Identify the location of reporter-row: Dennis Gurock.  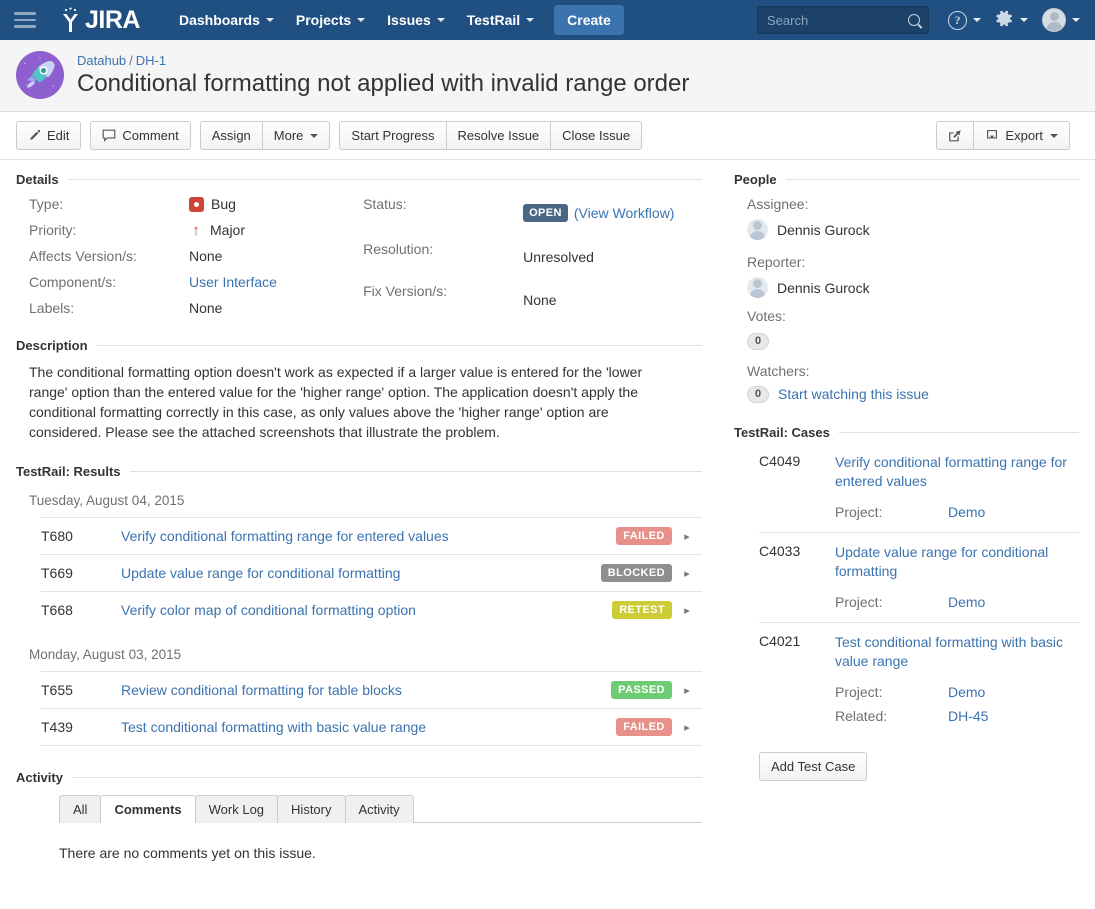
(913, 287).